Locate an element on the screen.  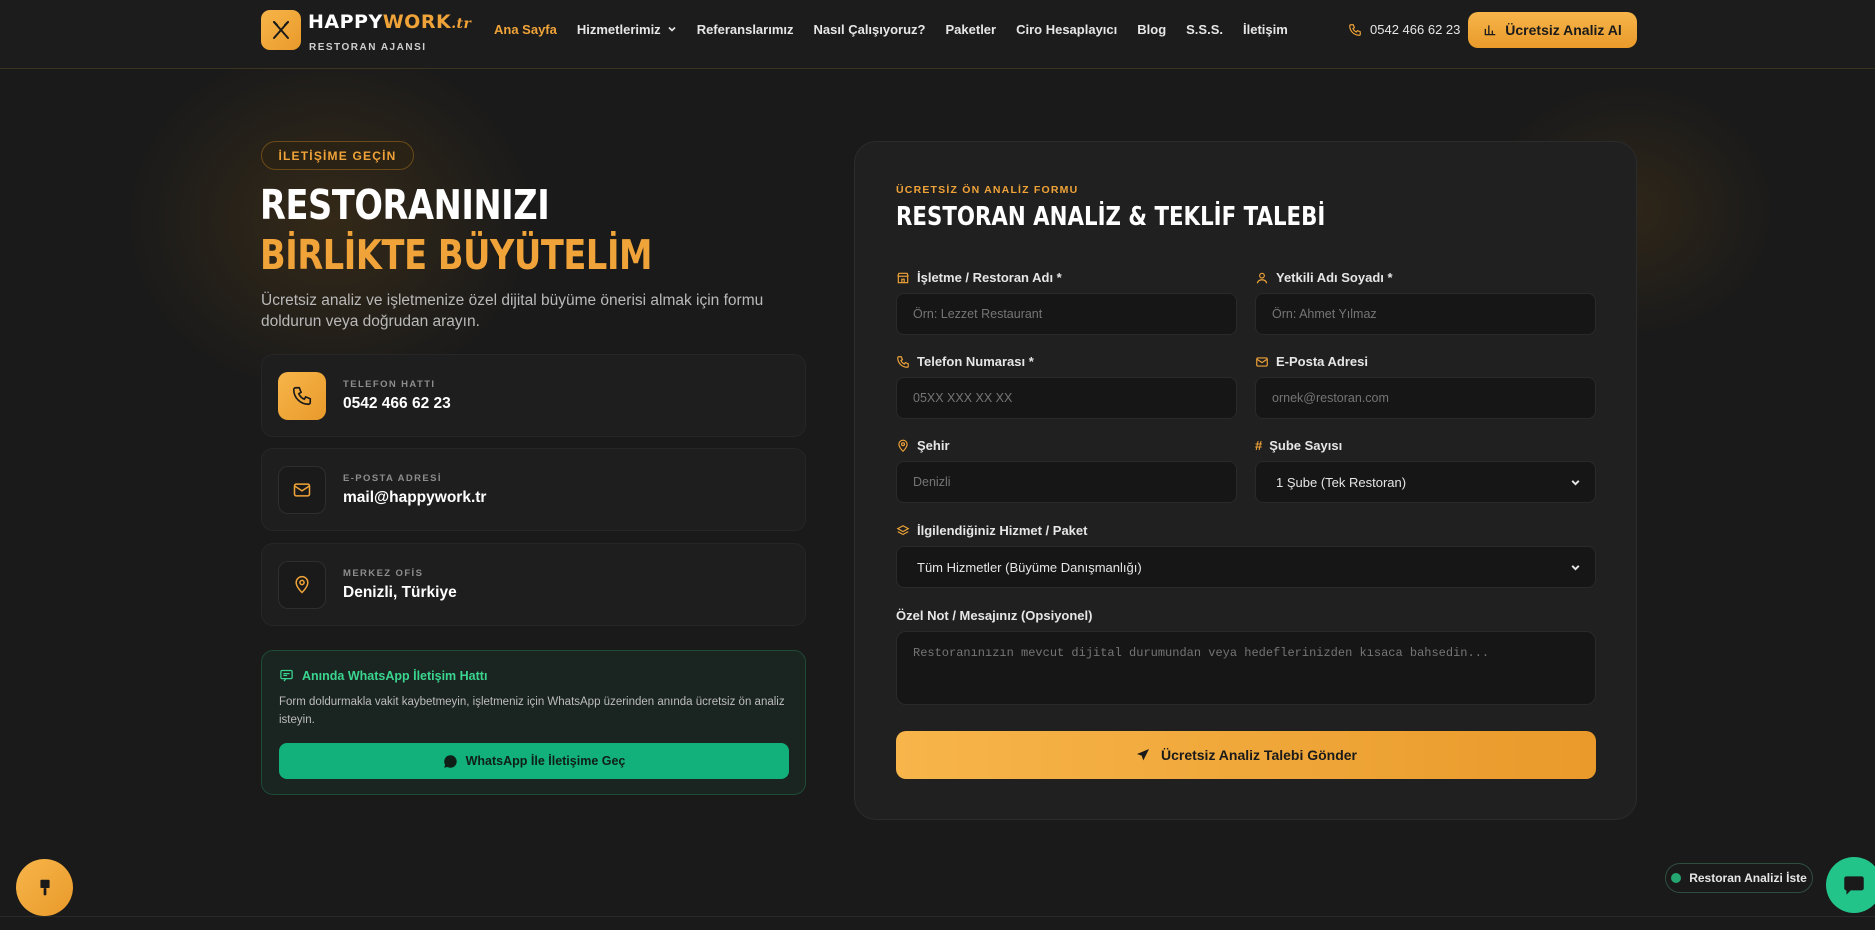
accessibility-button is located at coordinates (44, 887).